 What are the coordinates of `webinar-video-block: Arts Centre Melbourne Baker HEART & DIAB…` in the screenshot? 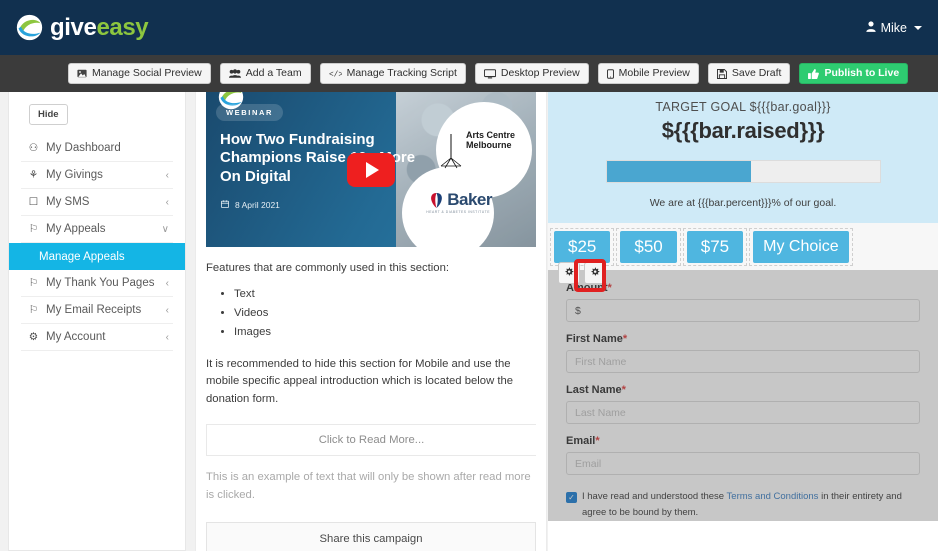 It's located at (371, 169).